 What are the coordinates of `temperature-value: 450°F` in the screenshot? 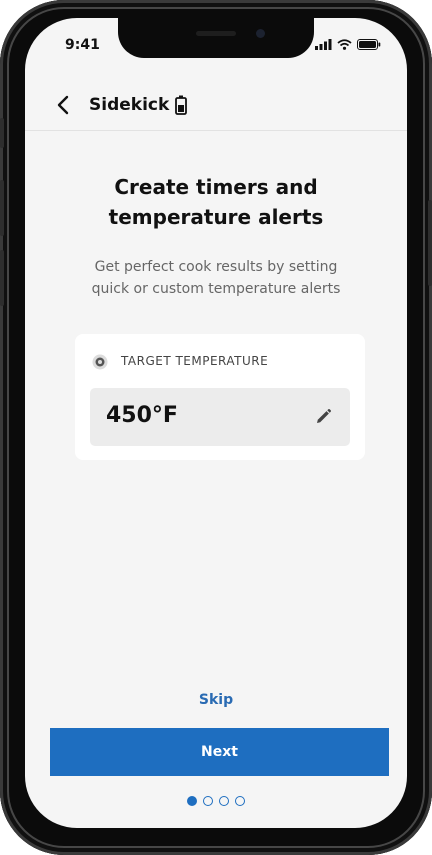 It's located at (142, 415).